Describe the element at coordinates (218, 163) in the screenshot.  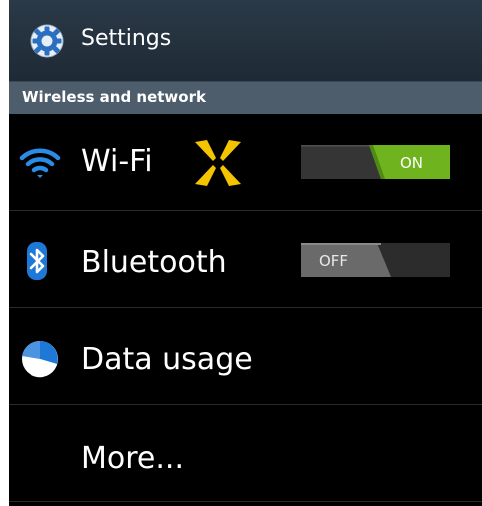
I see `sparkle-icon` at that location.